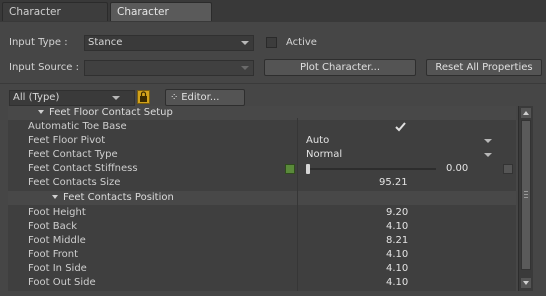 The image size is (546, 296). Describe the element at coordinates (526, 195) in the screenshot. I see `scroll-thumb` at that location.